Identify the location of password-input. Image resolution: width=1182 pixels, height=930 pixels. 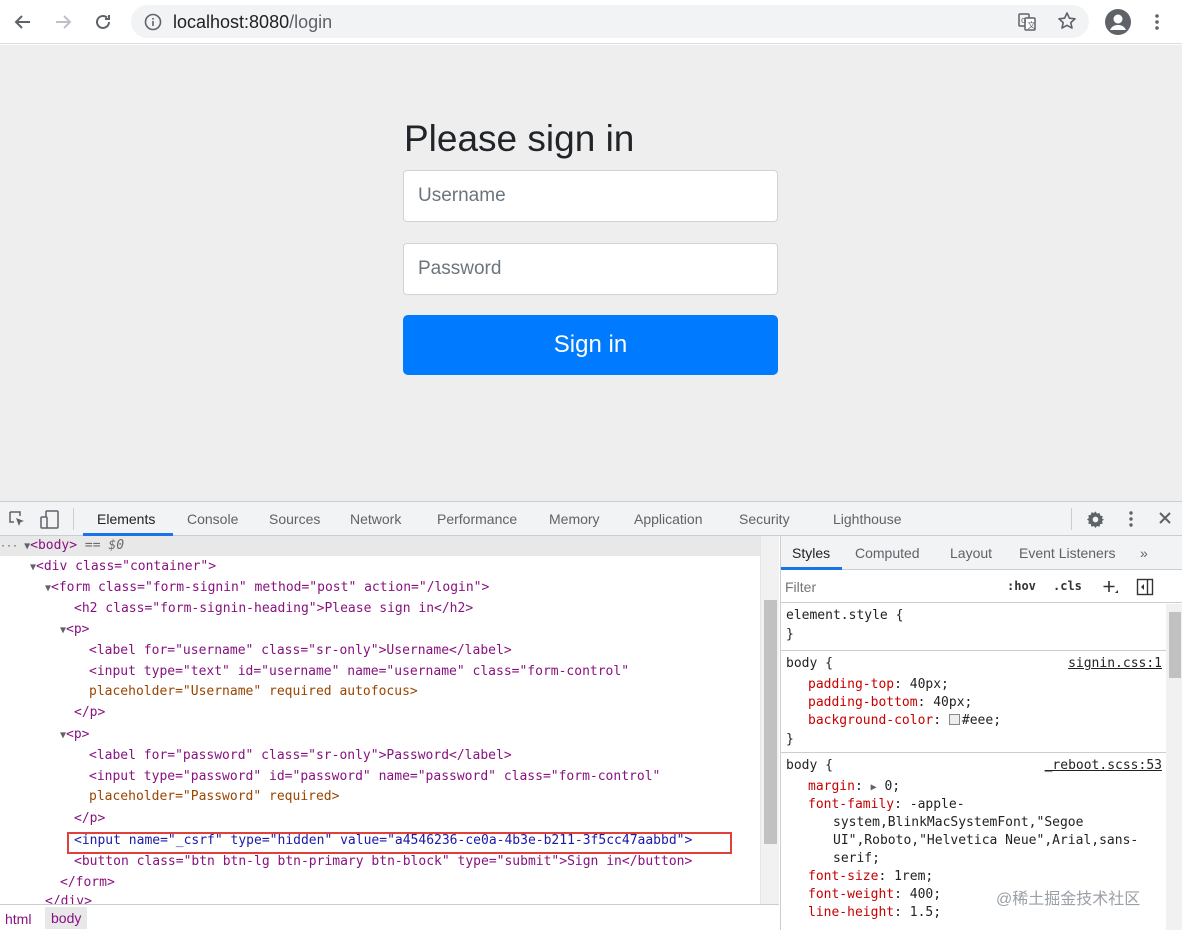
(590, 269).